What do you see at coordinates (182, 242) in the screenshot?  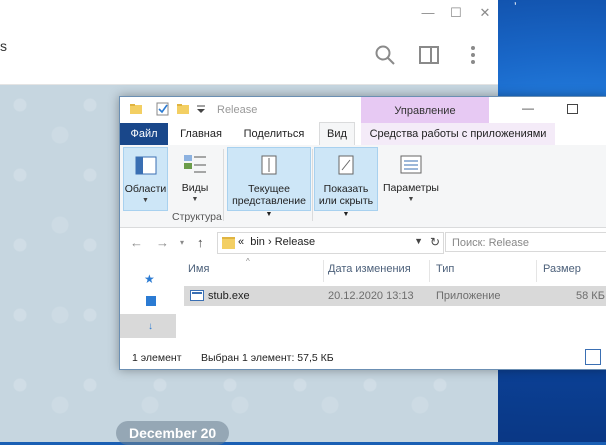 I see `recent-locations-dropdown-icon: ▾` at bounding box center [182, 242].